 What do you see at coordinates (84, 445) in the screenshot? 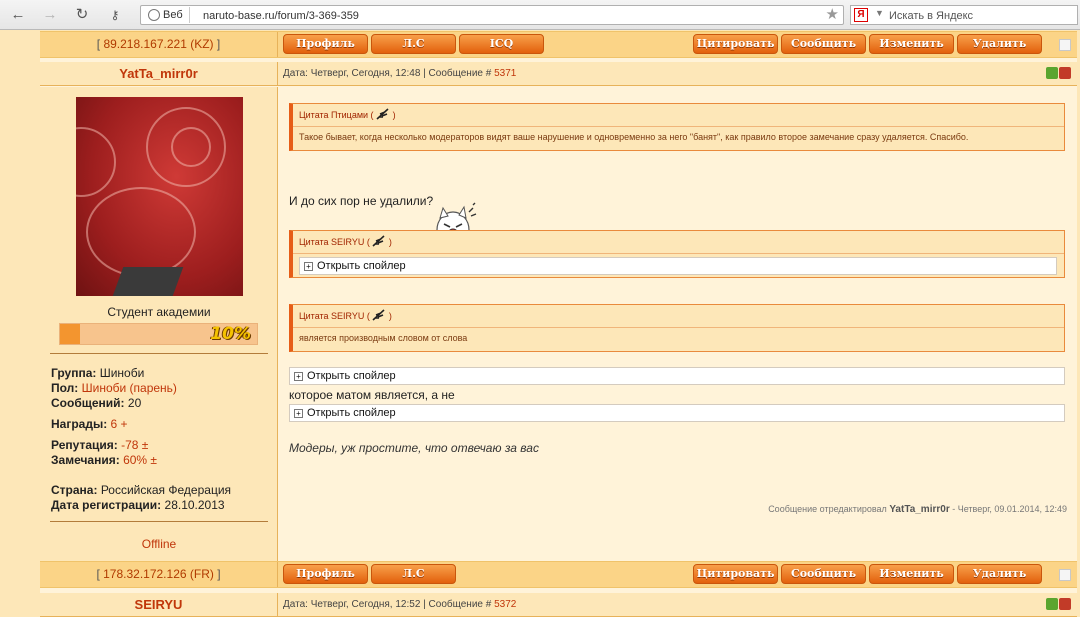
I see `reputation-label: Репутация:` at bounding box center [84, 445].